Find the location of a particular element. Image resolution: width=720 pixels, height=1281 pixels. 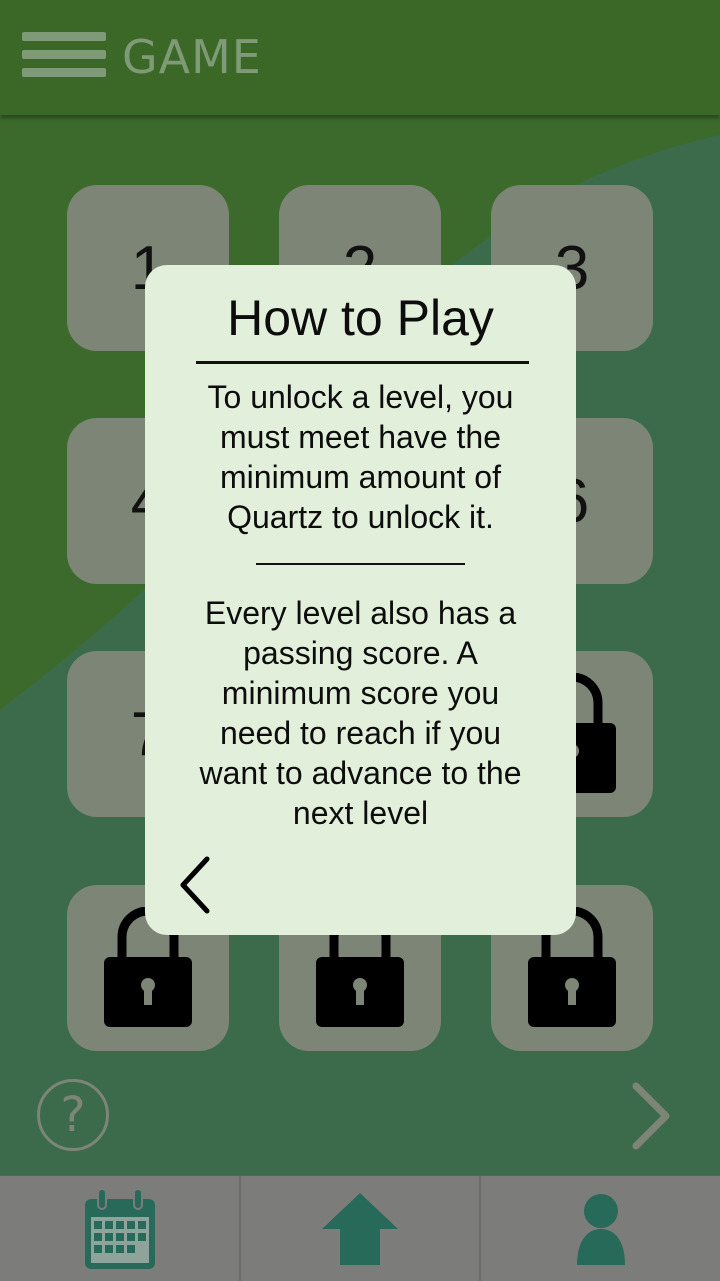

nav-profile is located at coordinates (600, 1228).